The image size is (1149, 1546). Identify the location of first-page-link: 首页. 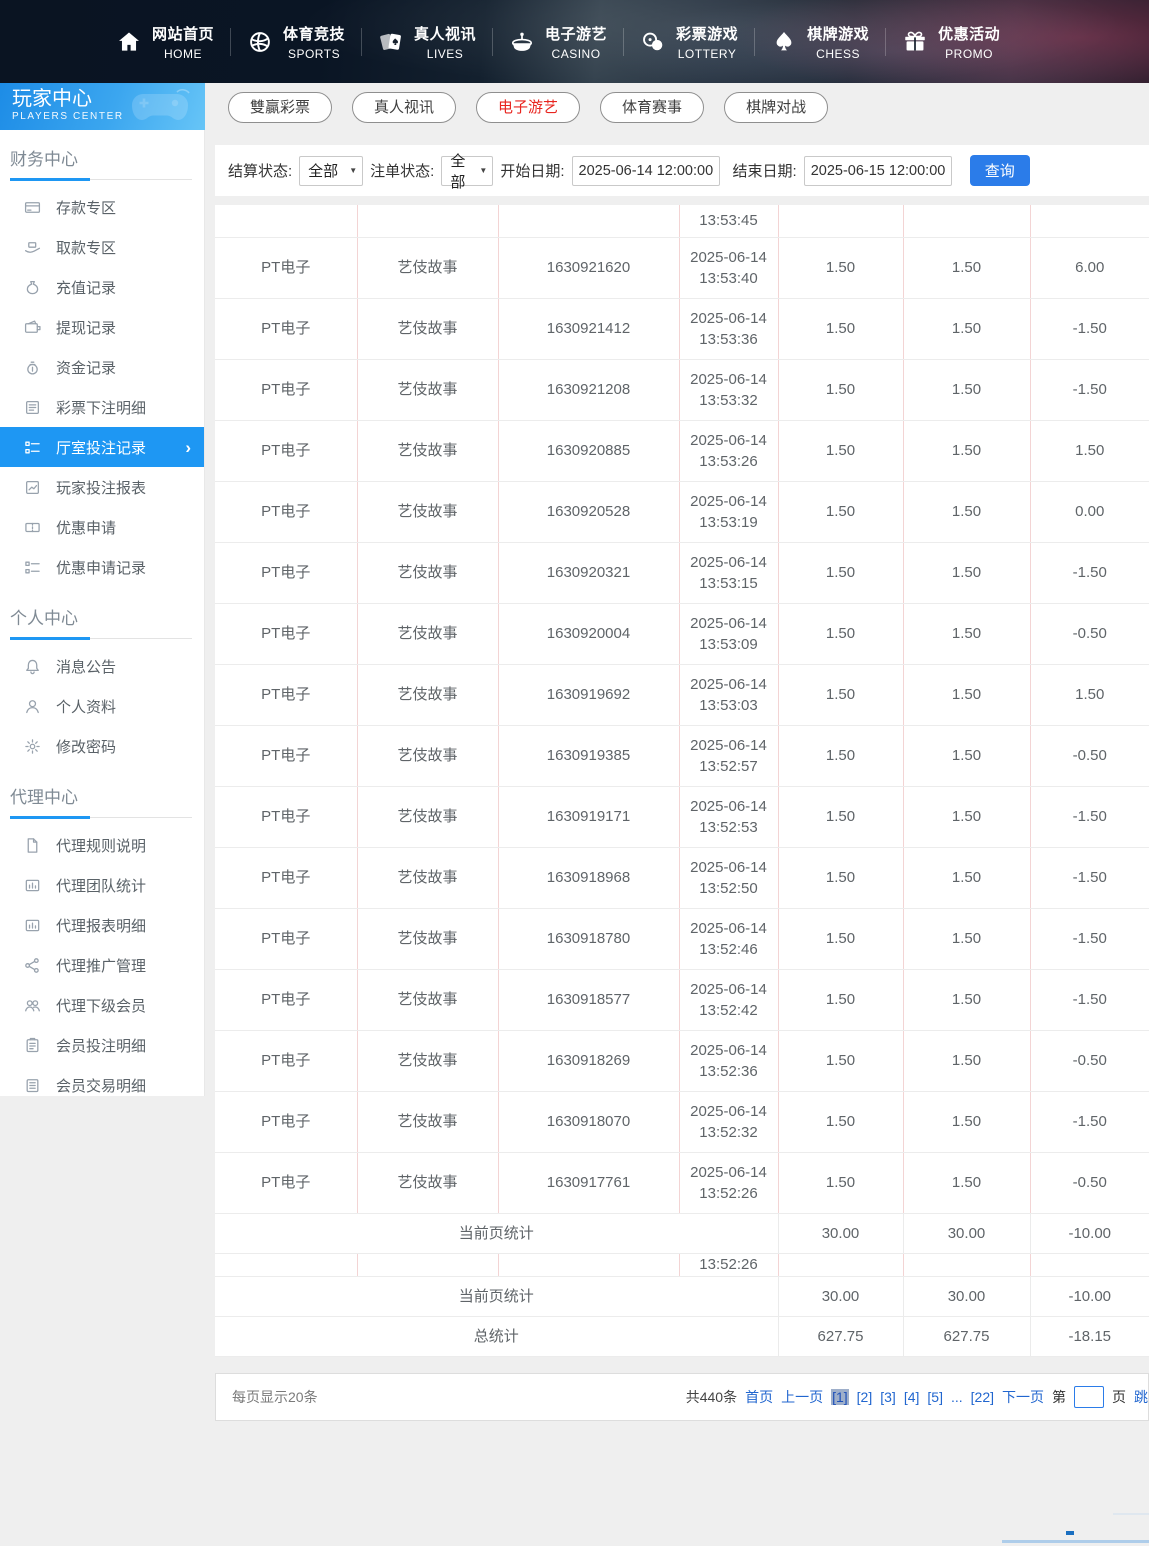
(759, 1397).